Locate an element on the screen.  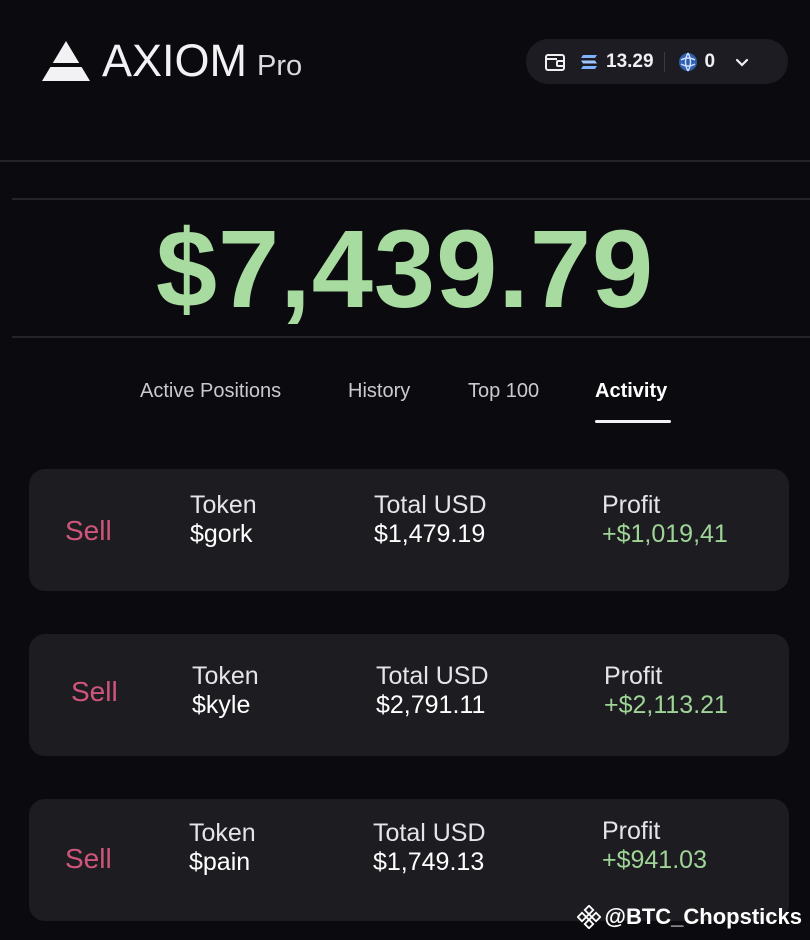
axiom-logo: AXIOM Pro is located at coordinates (171, 60).